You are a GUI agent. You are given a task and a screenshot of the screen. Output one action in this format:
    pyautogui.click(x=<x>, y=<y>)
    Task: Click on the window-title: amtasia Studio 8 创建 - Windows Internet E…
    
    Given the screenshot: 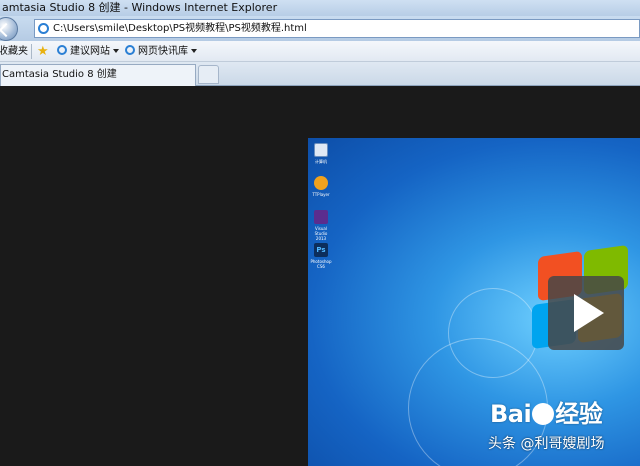 What is the action you would take?
    pyautogui.click(x=320, y=8)
    